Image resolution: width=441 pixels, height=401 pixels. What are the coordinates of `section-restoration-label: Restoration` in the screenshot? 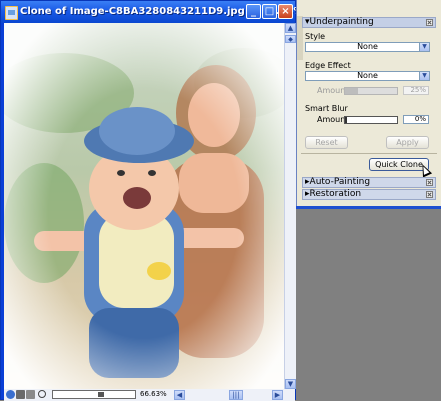 It's located at (335, 194).